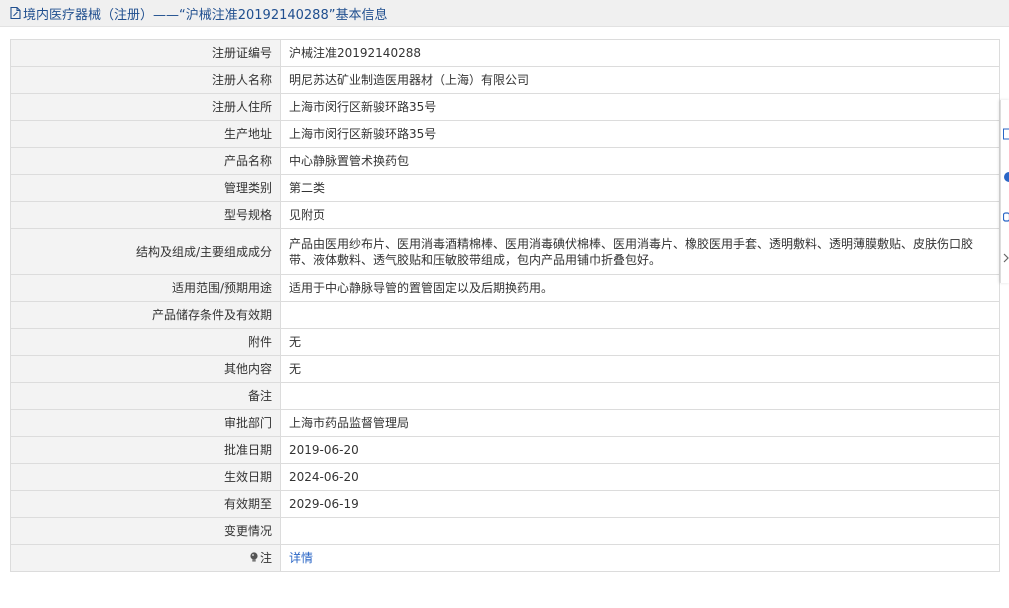 The image size is (1009, 608). What do you see at coordinates (265, 557) in the screenshot?
I see `note-label: 注` at bounding box center [265, 557].